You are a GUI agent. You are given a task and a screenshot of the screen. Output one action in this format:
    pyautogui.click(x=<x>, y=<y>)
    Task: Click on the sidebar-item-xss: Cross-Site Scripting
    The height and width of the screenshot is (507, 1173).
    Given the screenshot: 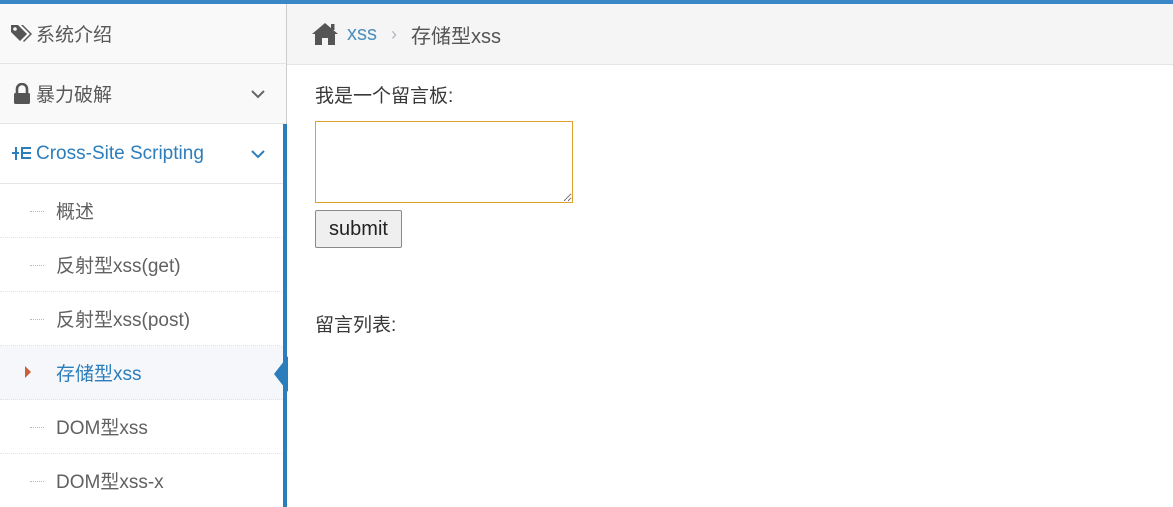 What is the action you would take?
    pyautogui.click(x=143, y=154)
    